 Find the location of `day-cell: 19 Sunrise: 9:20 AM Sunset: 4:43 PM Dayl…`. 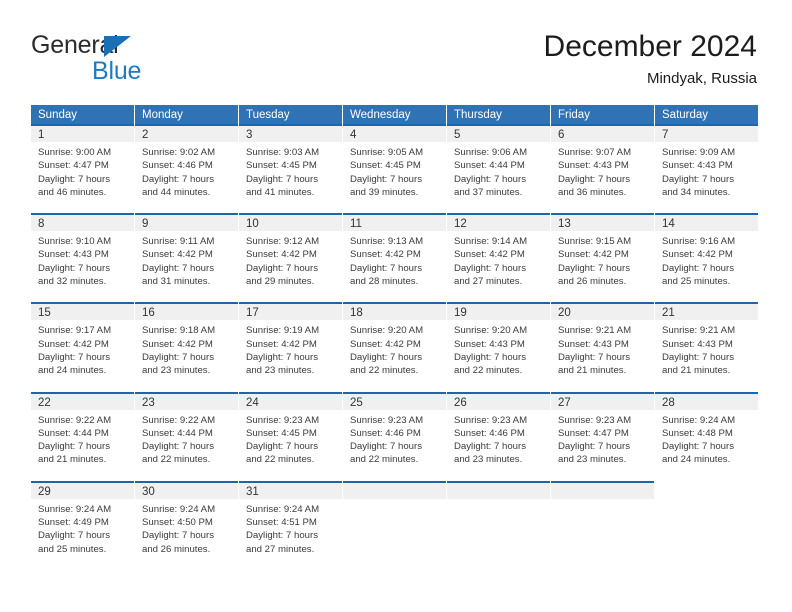

day-cell: 19 Sunrise: 9:20 AM Sunset: 4:43 PM Dayl… is located at coordinates (499, 343).